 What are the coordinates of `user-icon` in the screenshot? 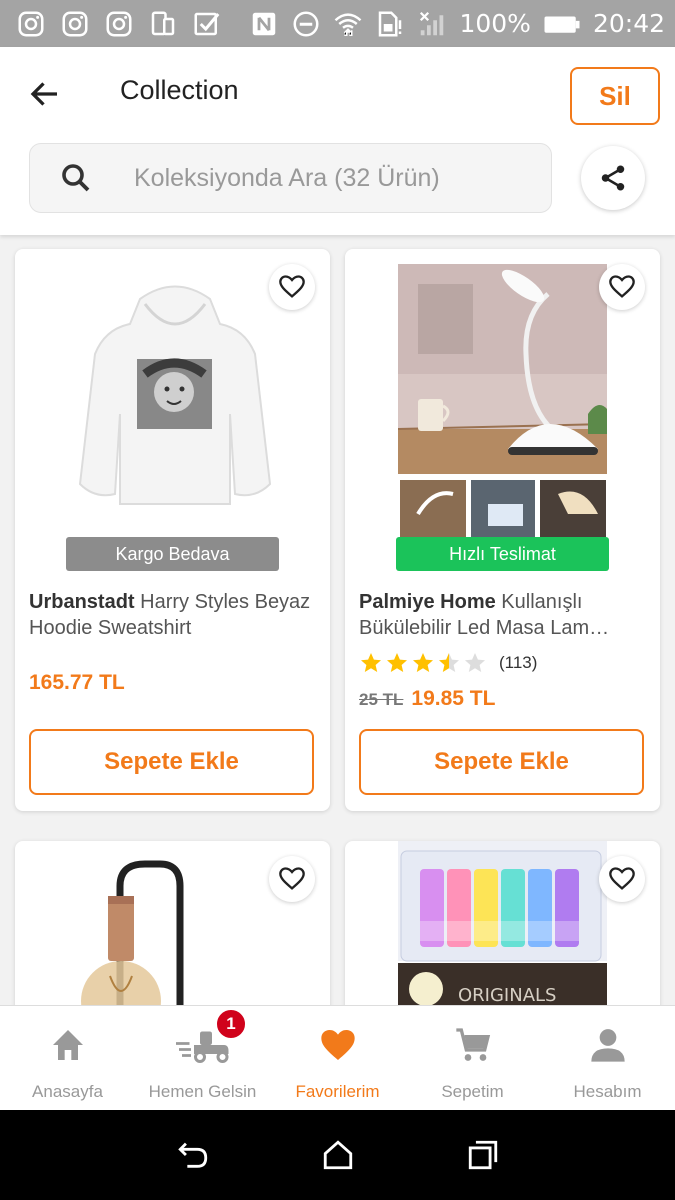 It's located at (608, 1045).